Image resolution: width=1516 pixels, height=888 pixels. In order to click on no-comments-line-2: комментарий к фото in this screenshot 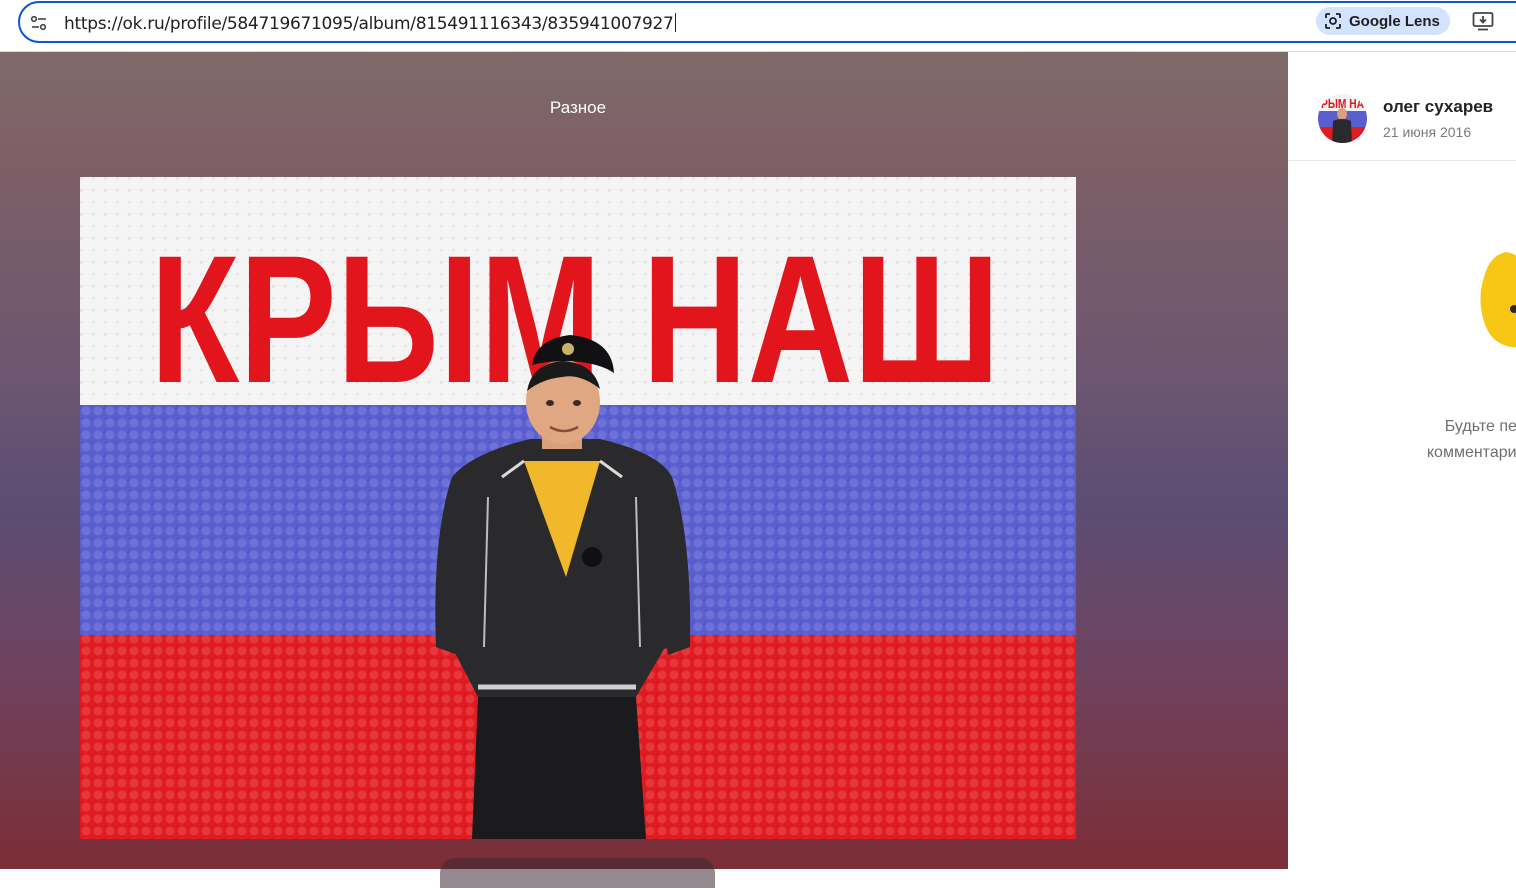, I will do `click(1471, 452)`.